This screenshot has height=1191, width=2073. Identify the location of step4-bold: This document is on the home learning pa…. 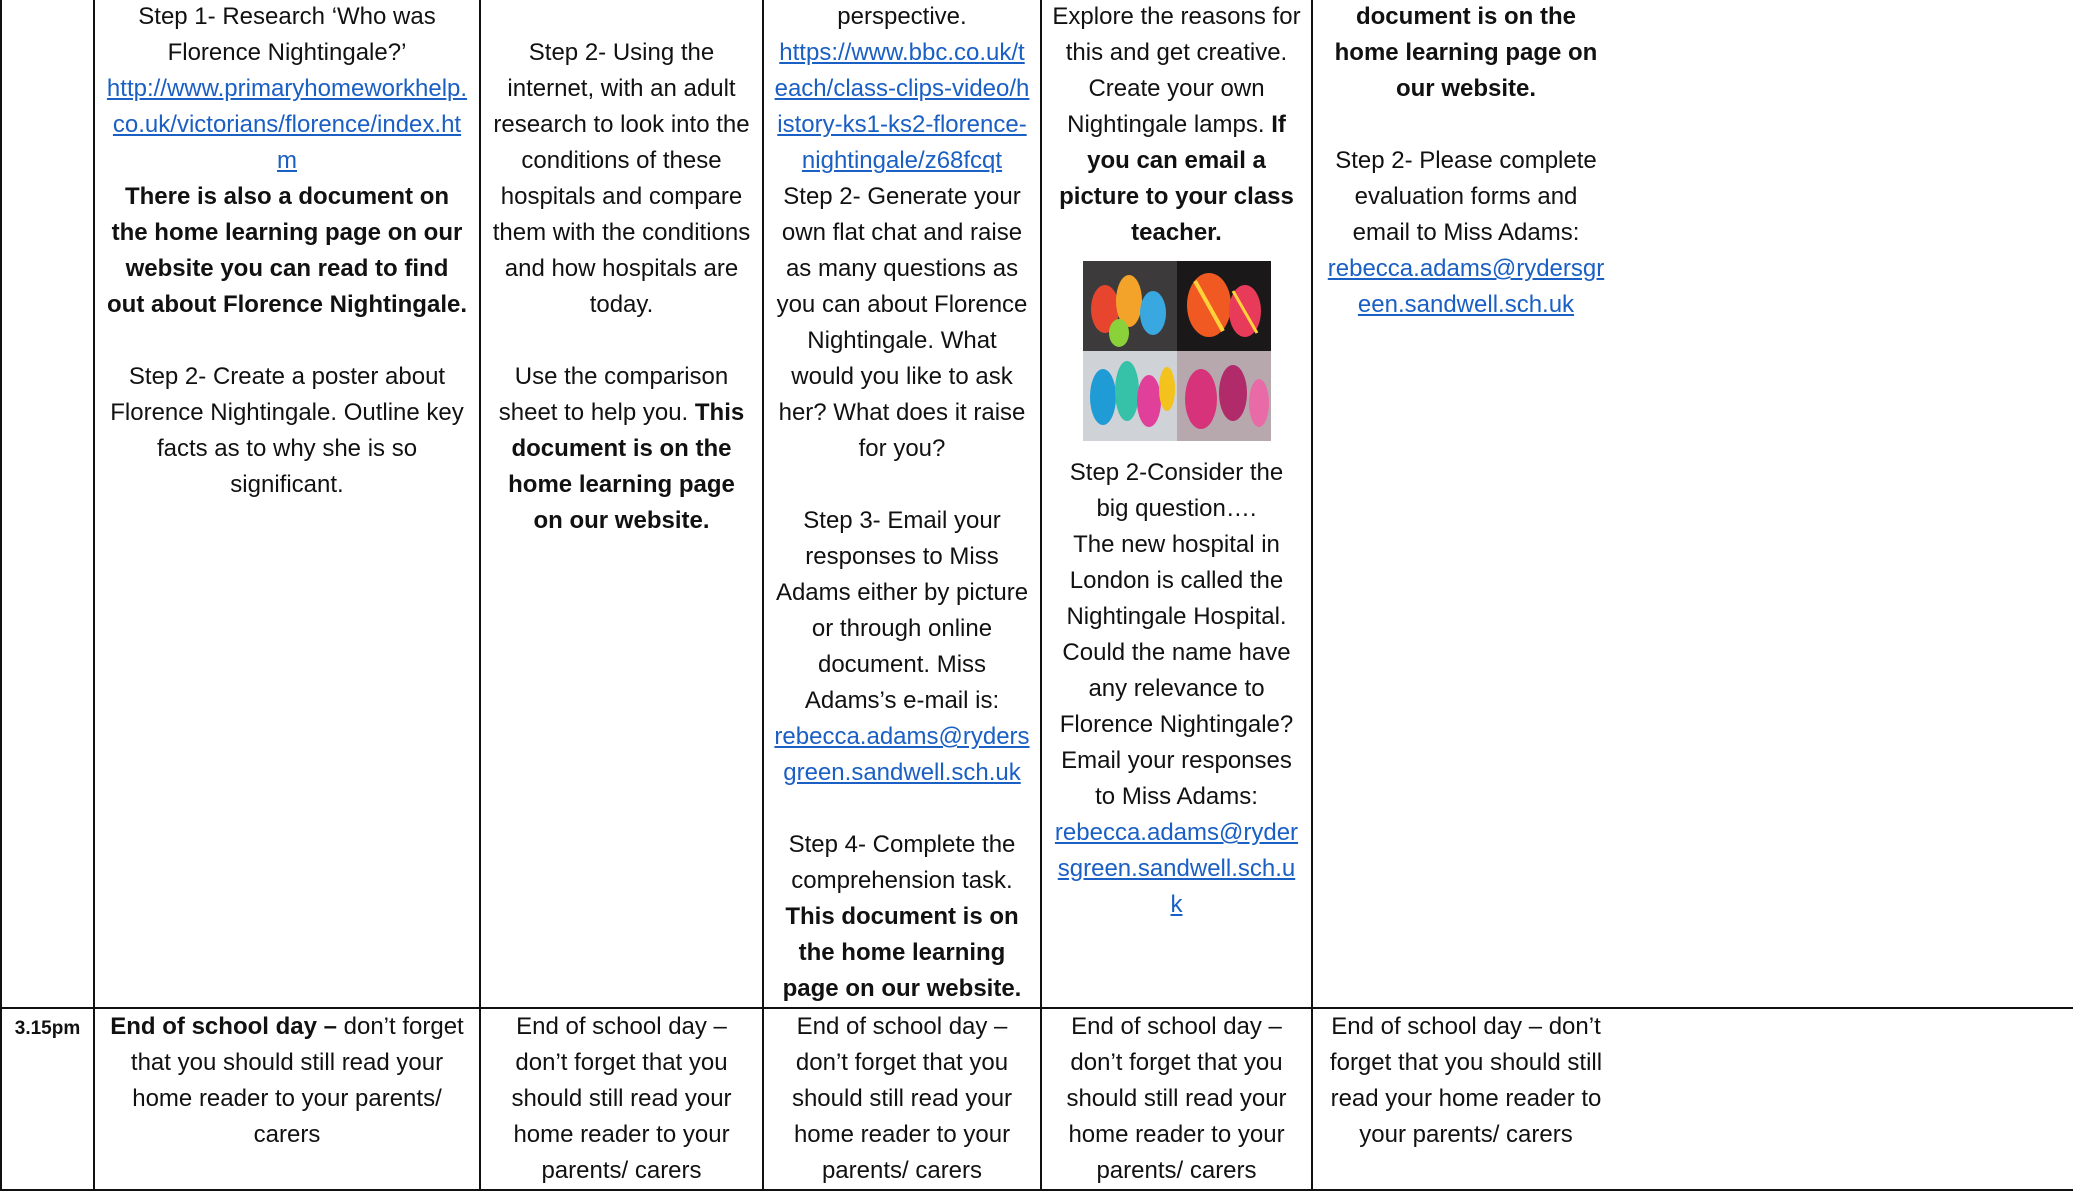
(902, 952).